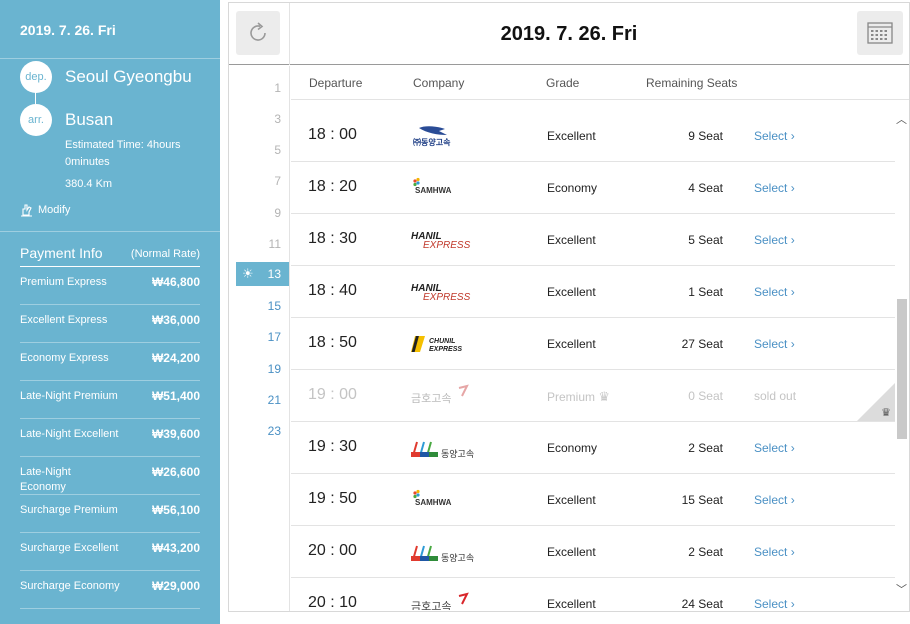 Image resolution: width=910 pixels, height=624 pixels. I want to click on payment-row: Late-Night Premium ₩51,400, so click(110, 400).